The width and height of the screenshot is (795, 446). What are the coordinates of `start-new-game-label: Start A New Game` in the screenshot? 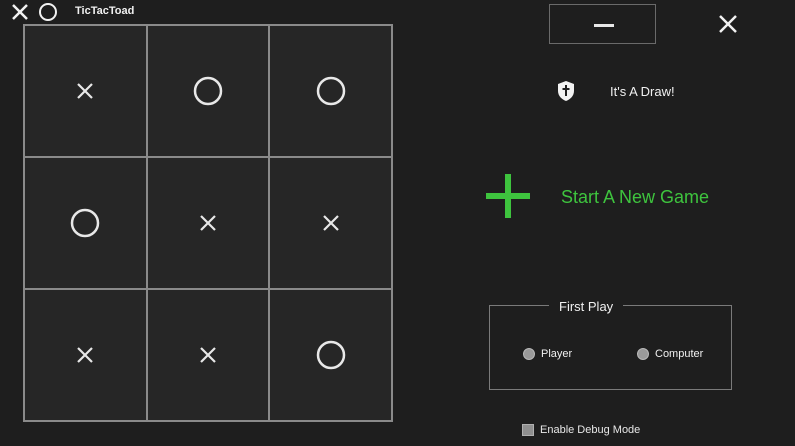 It's located at (635, 197).